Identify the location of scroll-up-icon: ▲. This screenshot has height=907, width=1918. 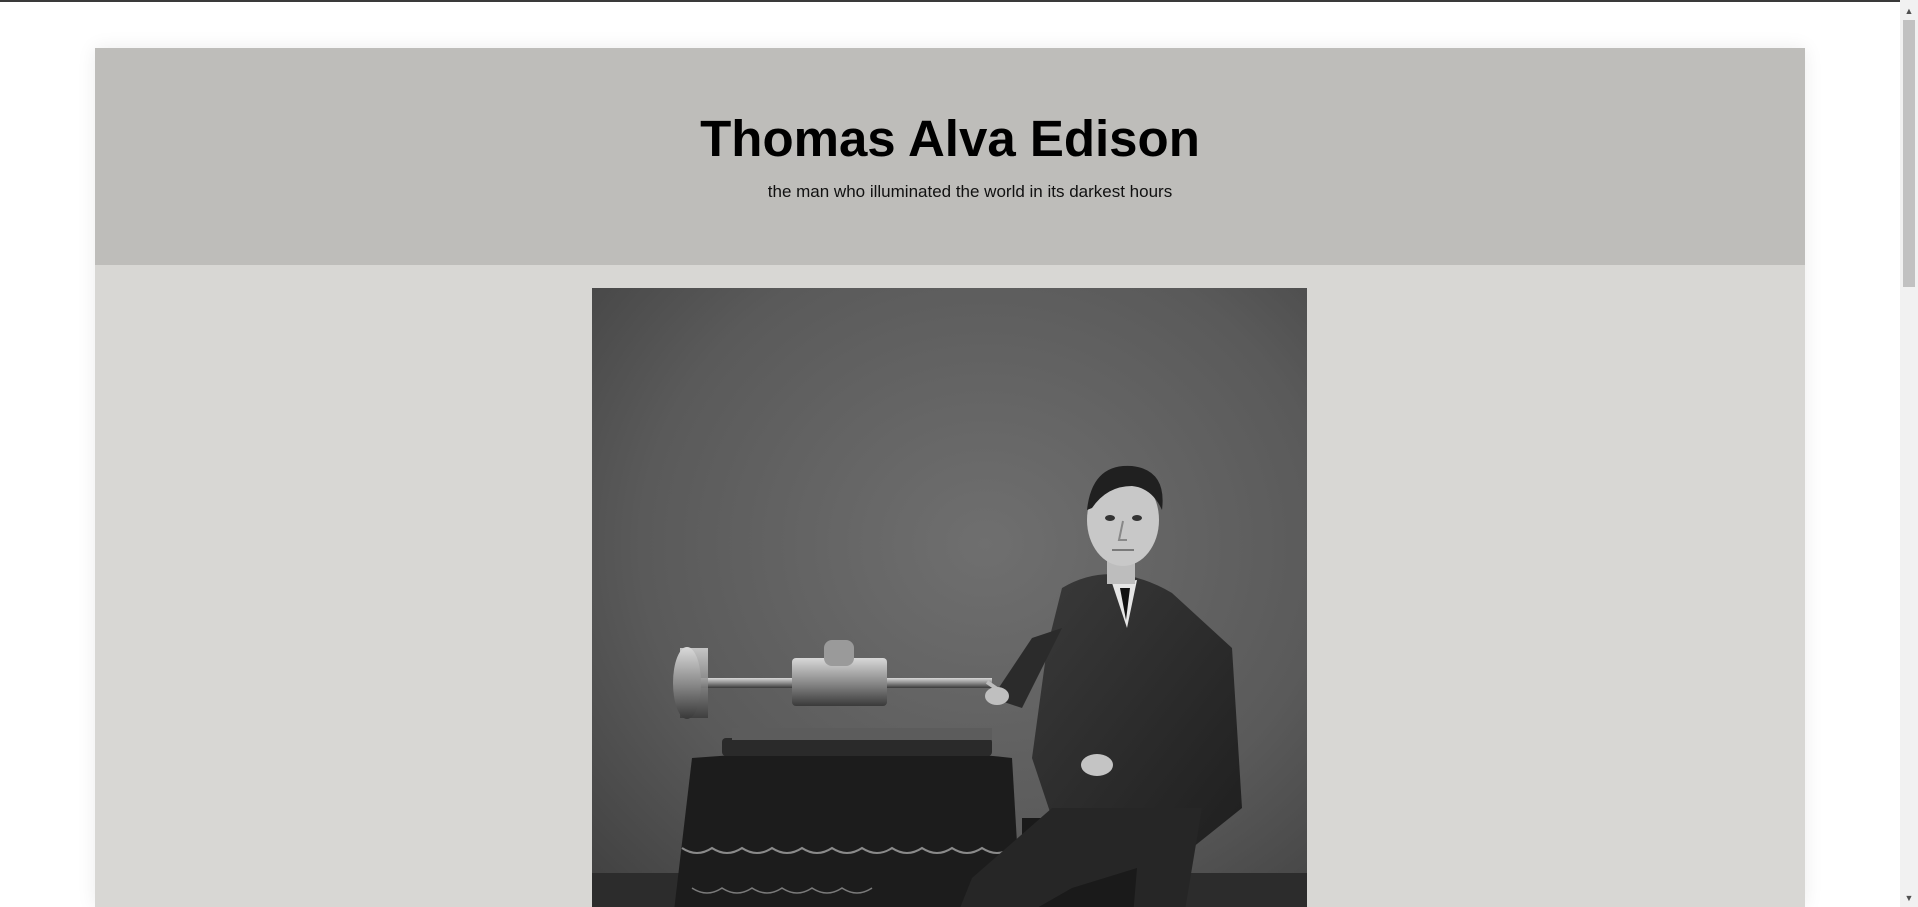
(1909, 11).